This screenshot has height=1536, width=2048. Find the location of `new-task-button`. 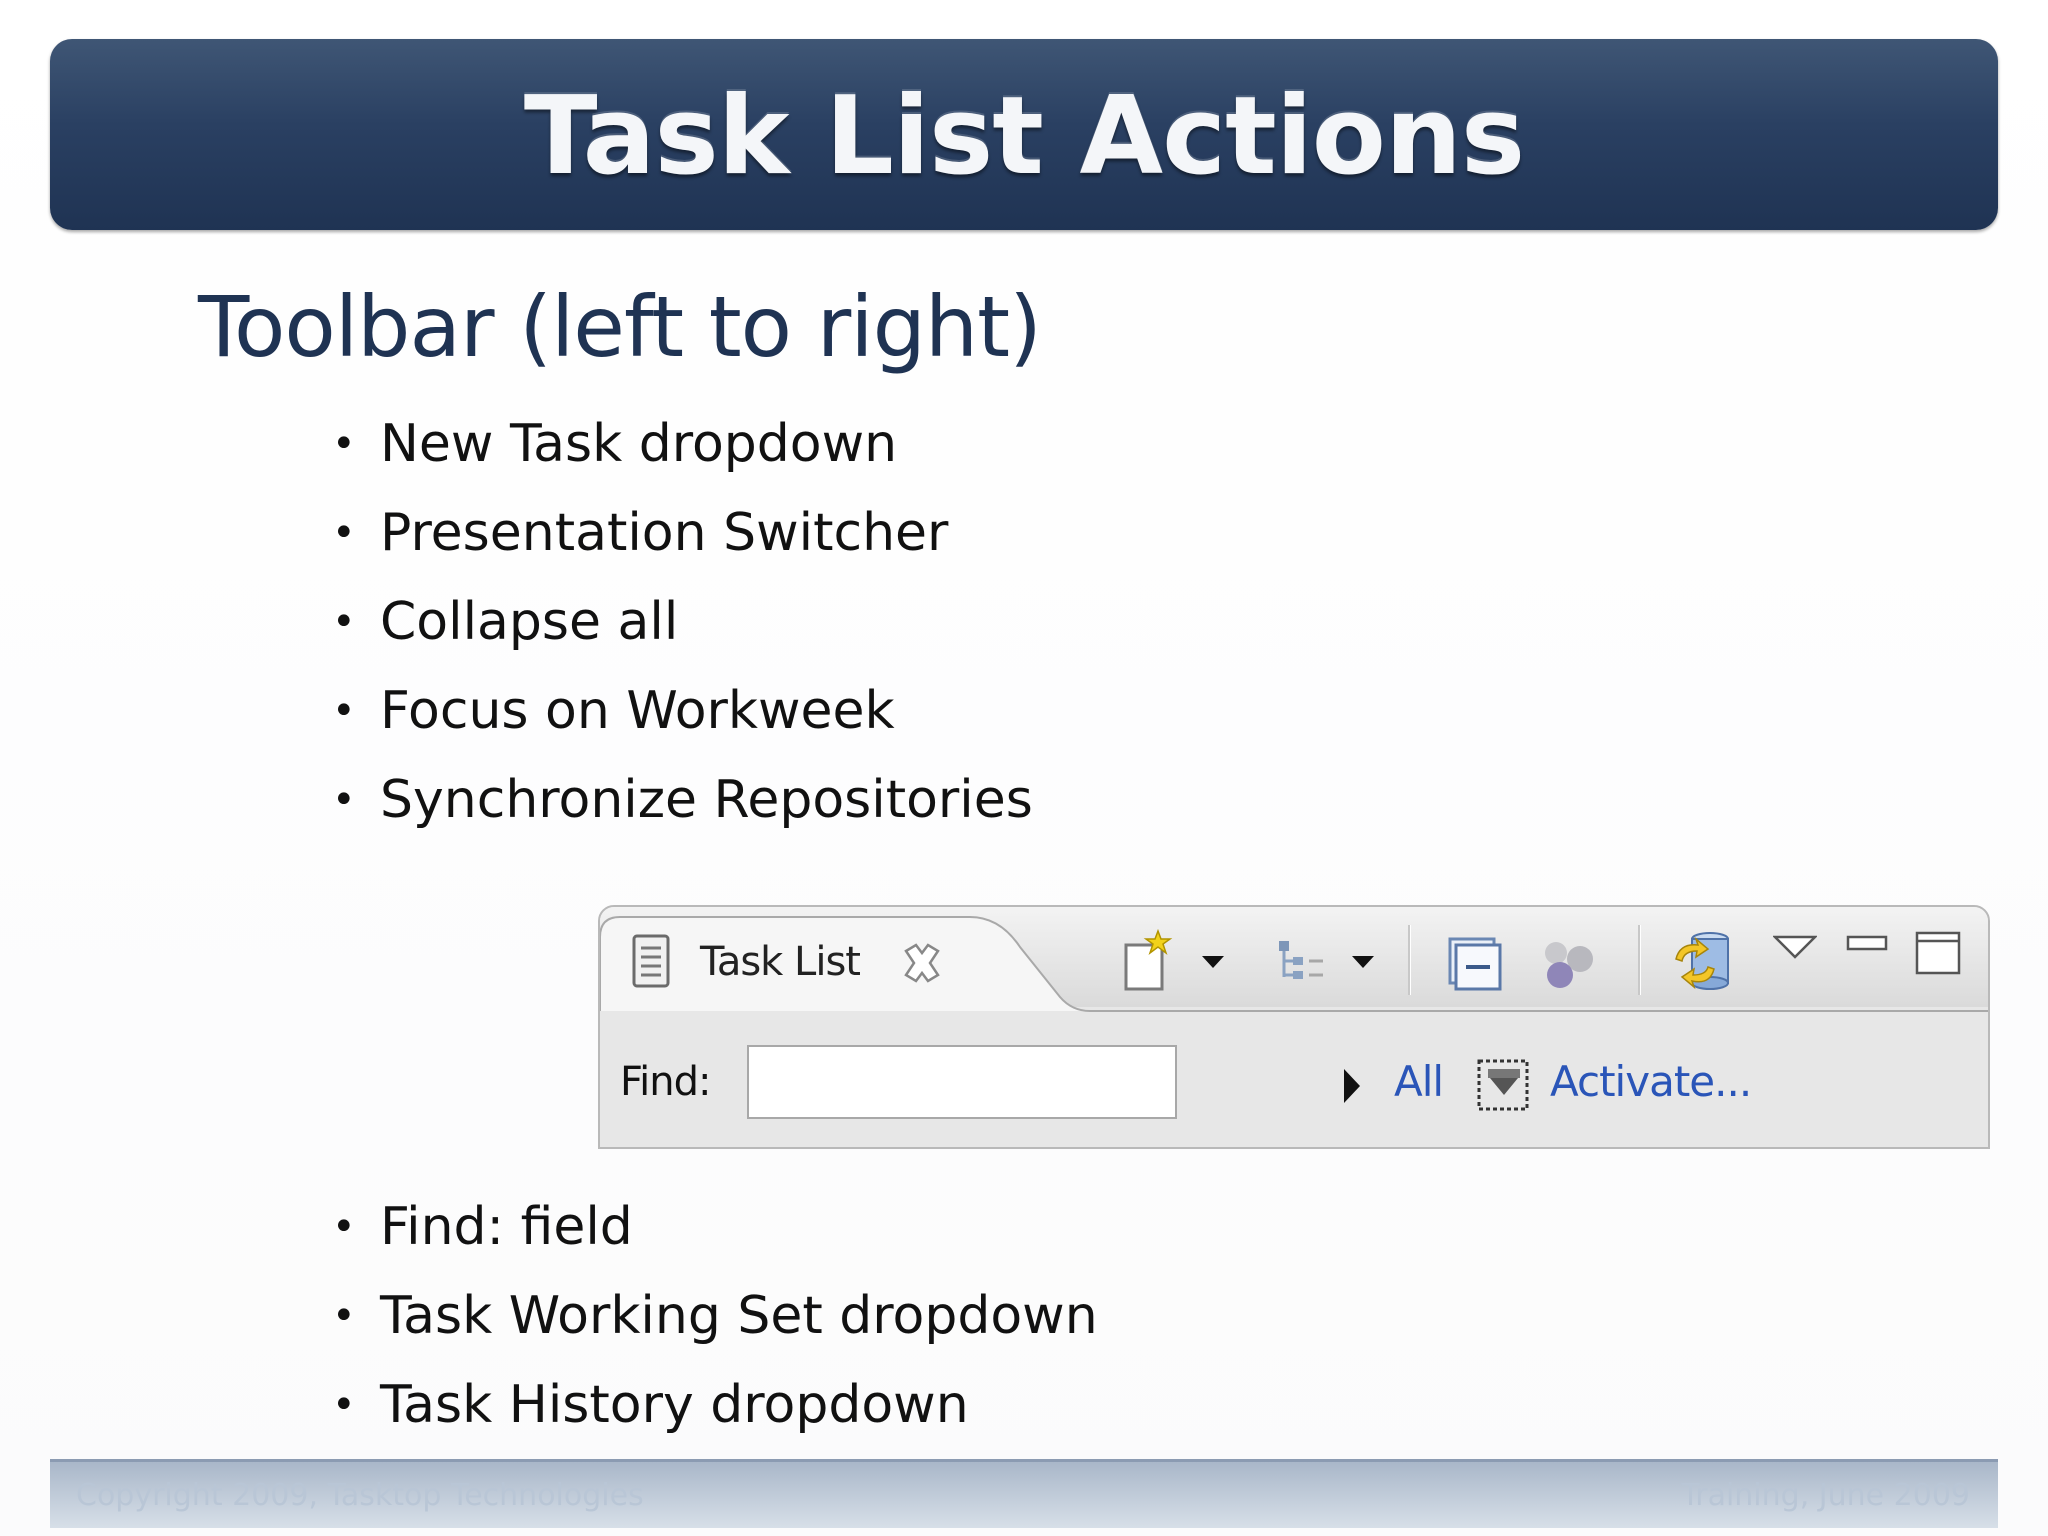

new-task-button is located at coordinates (1152, 964).